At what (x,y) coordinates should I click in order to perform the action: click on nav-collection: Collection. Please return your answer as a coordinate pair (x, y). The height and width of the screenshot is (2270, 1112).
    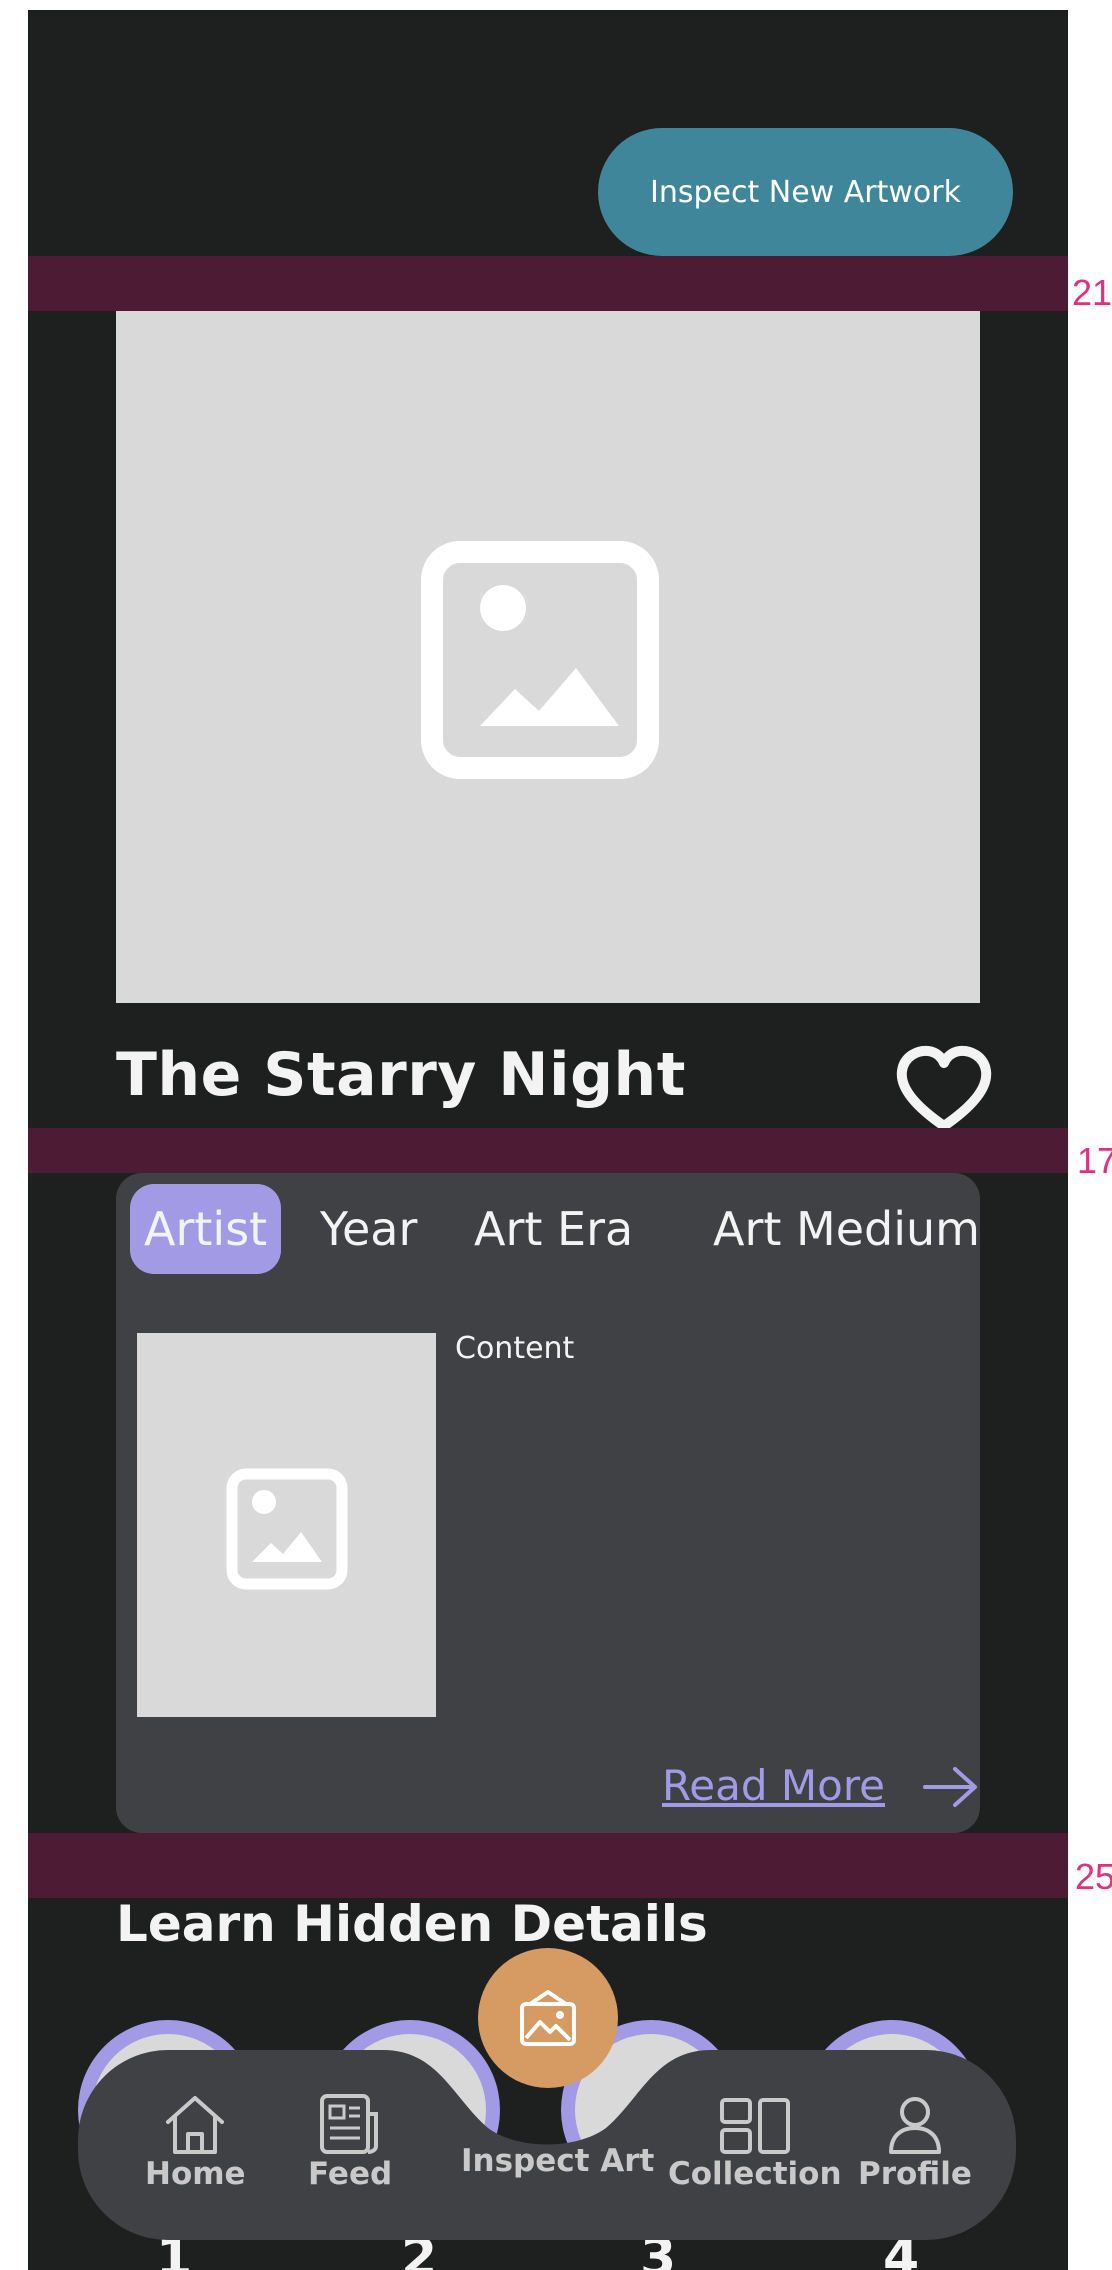
    Looking at the image, I should click on (755, 2144).